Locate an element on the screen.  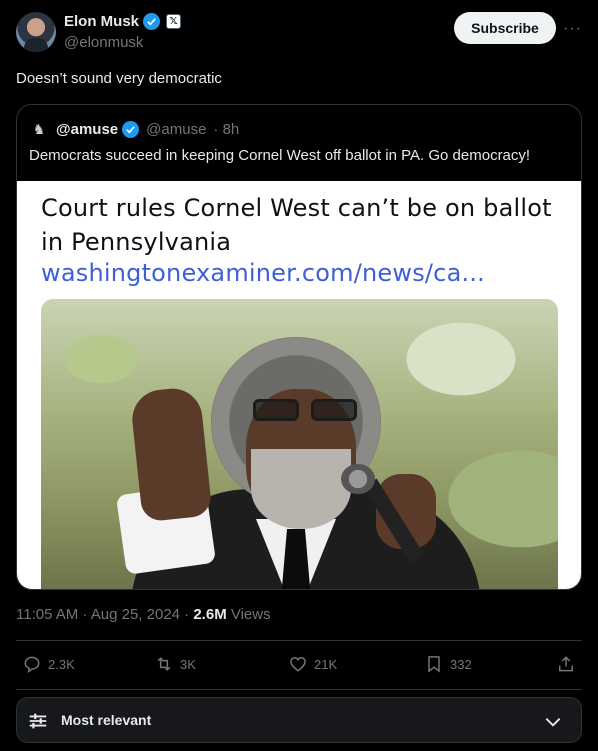
reply-count: 2.3K is located at coordinates (61, 664).